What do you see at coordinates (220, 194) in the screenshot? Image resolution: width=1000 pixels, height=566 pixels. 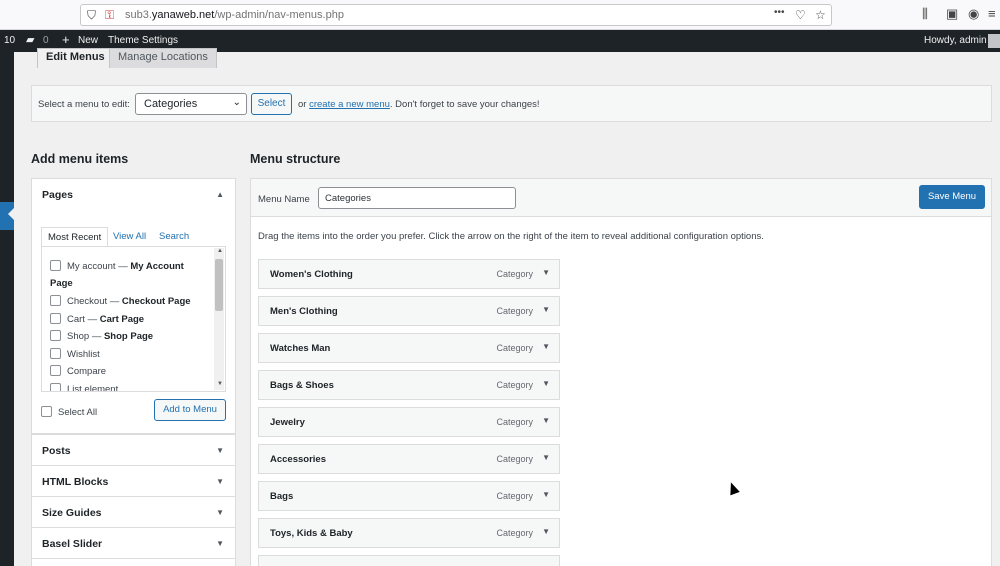 I see `collapse-arrow-icon: ▲` at bounding box center [220, 194].